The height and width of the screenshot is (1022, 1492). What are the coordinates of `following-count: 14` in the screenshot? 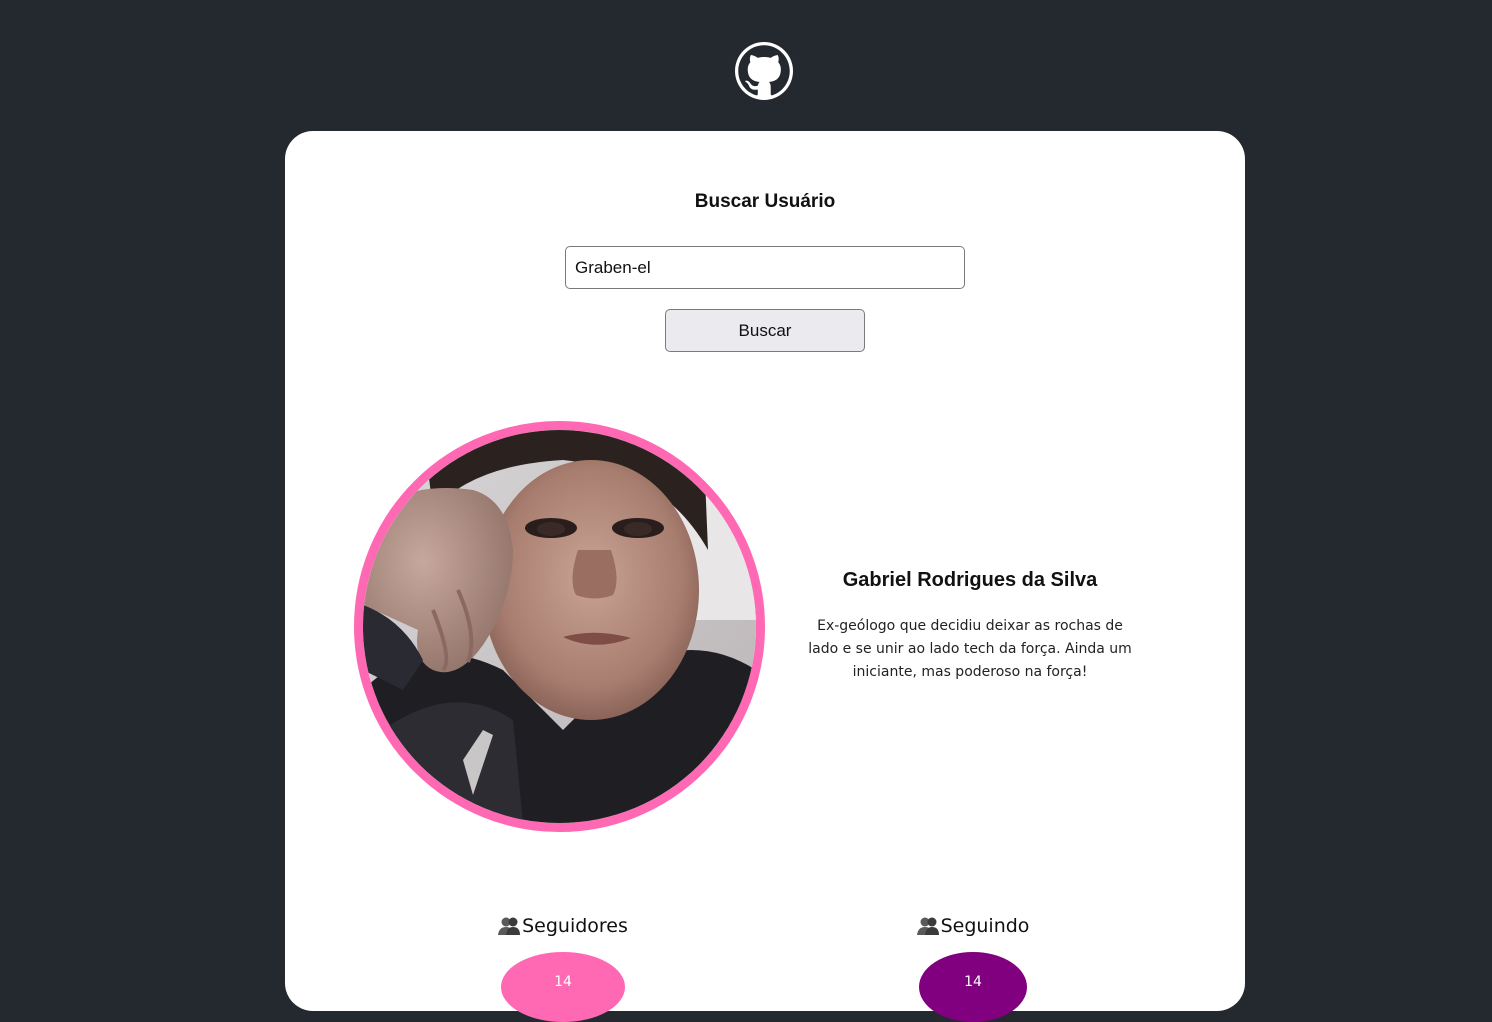 It's located at (973, 982).